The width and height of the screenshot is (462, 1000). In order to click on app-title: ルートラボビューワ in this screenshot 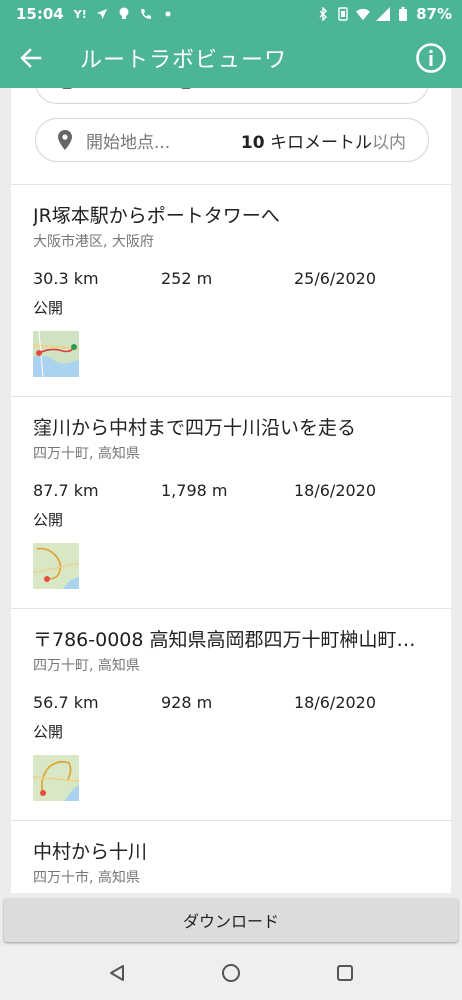, I will do `click(184, 60)`.